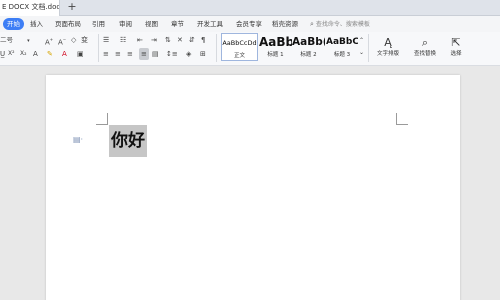 Image resolution: width=500 pixels, height=300 pixels. I want to click on menu-references: 引用, so click(98, 24).